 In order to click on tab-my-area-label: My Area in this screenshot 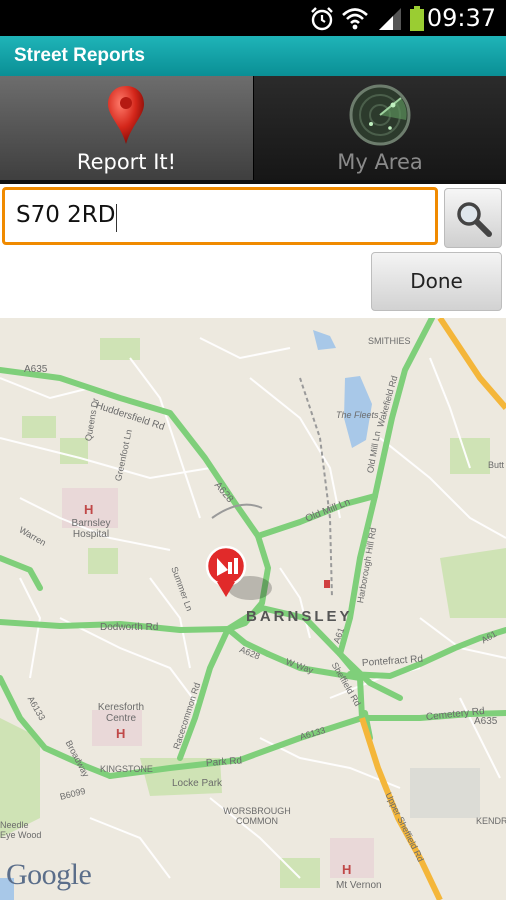, I will do `click(380, 162)`.